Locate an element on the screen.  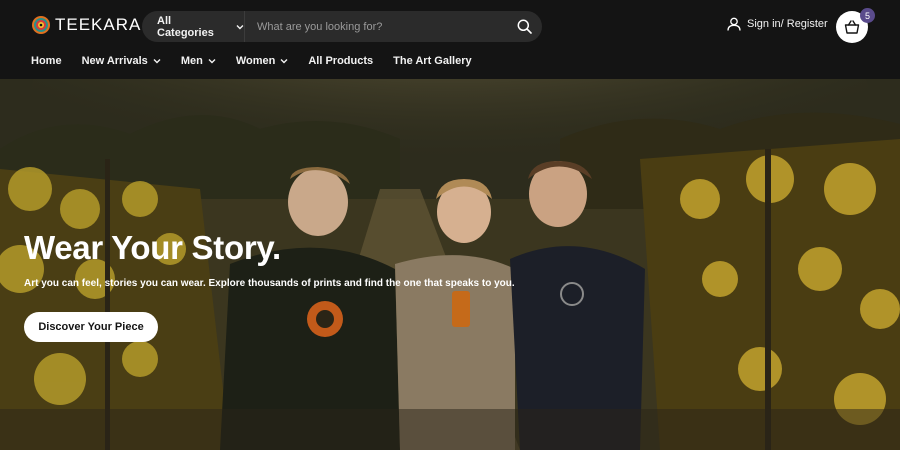
user-icon is located at coordinates (734, 24).